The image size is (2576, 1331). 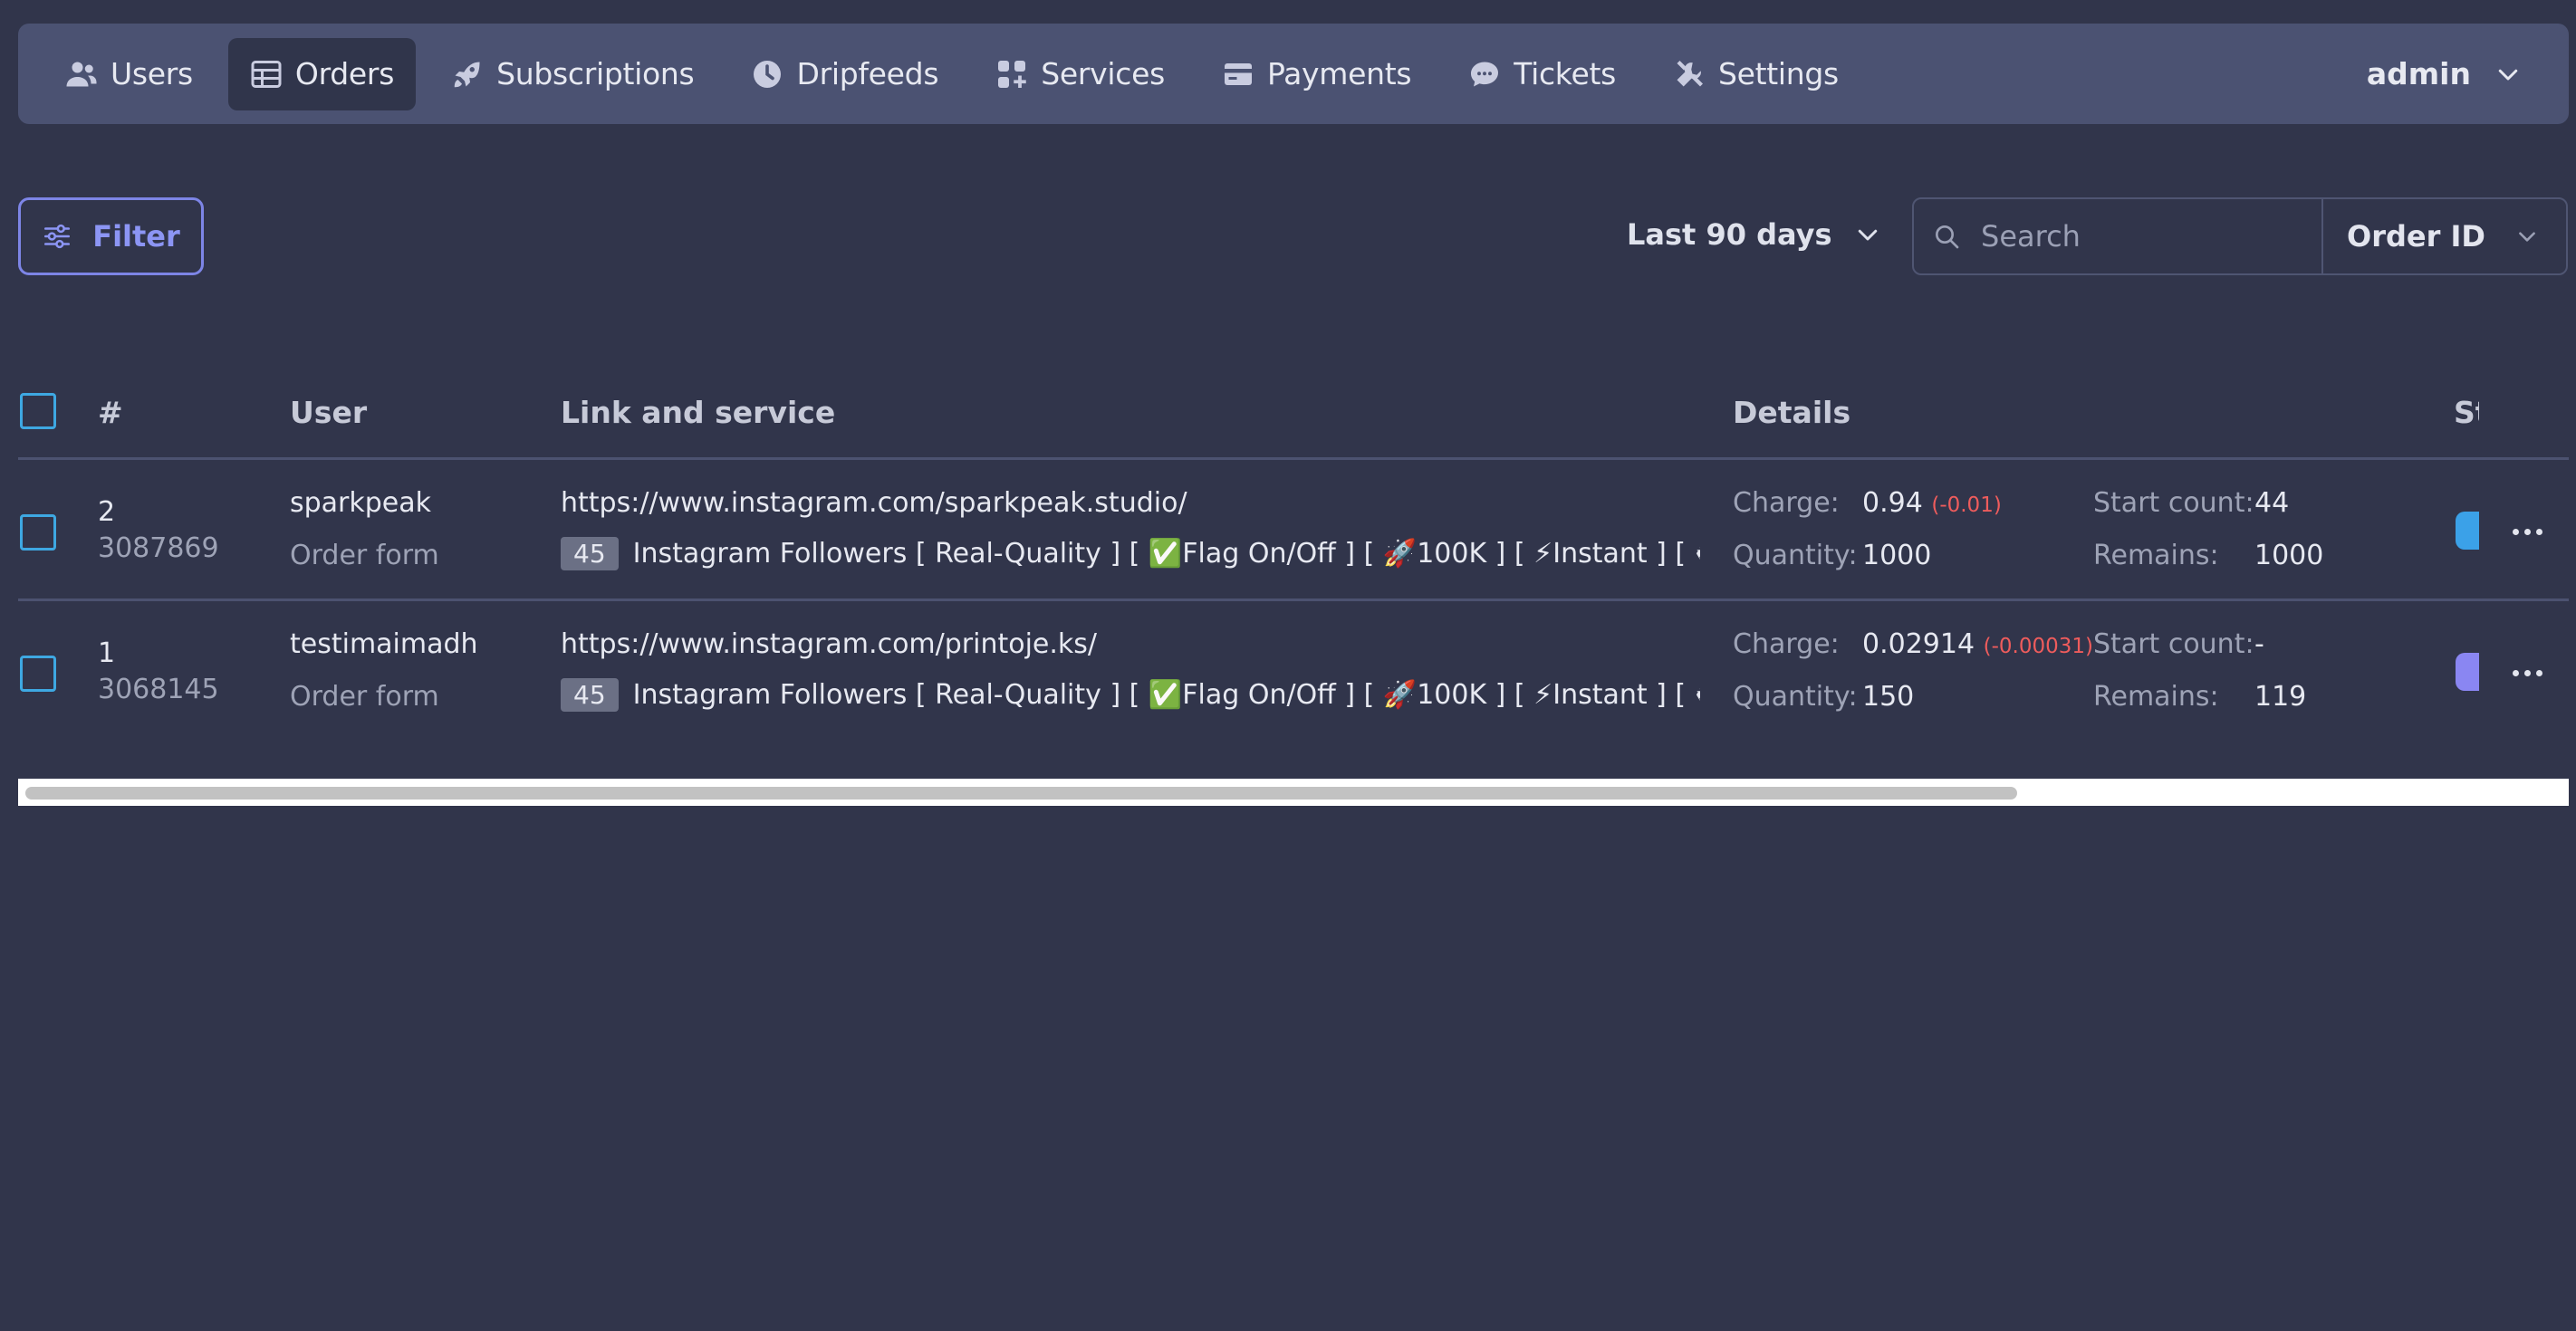 What do you see at coordinates (1238, 74) in the screenshot?
I see `card-icon` at bounding box center [1238, 74].